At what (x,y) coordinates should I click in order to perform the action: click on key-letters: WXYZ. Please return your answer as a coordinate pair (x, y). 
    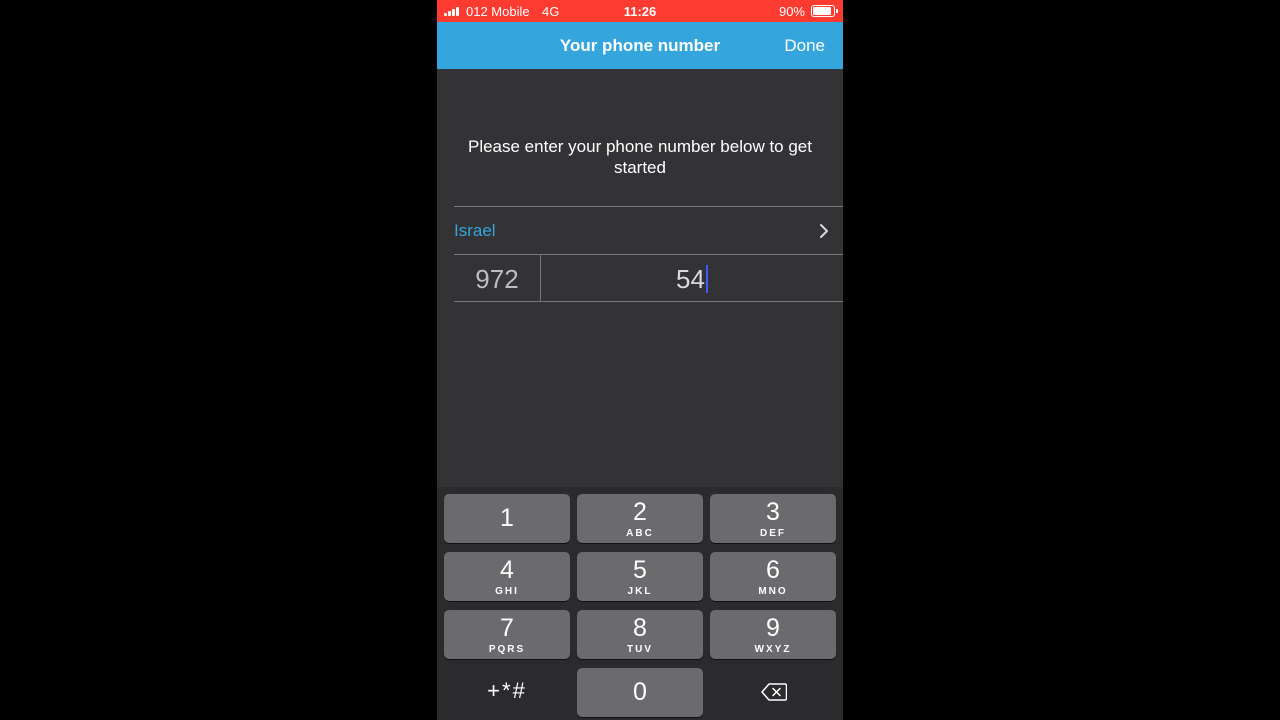
    Looking at the image, I should click on (773, 649).